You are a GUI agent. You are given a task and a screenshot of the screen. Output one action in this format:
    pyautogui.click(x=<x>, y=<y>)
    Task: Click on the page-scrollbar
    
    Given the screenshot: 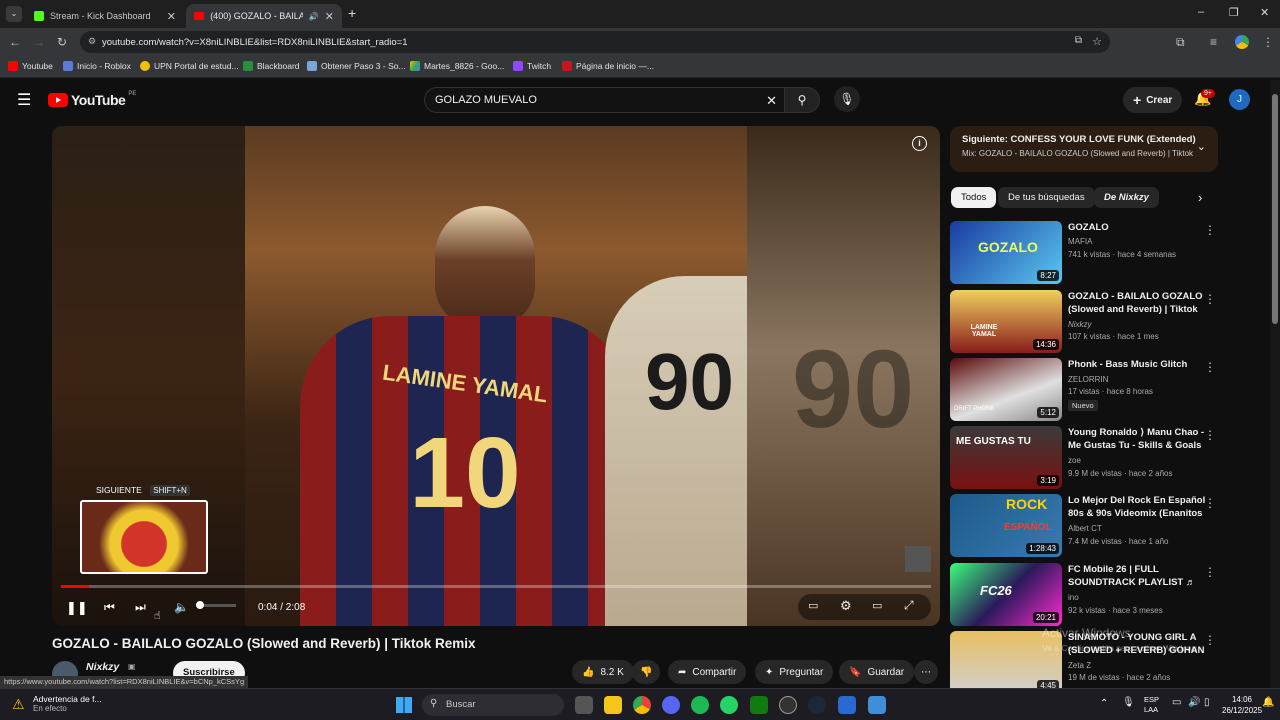 What is the action you would take?
    pyautogui.click(x=1275, y=384)
    